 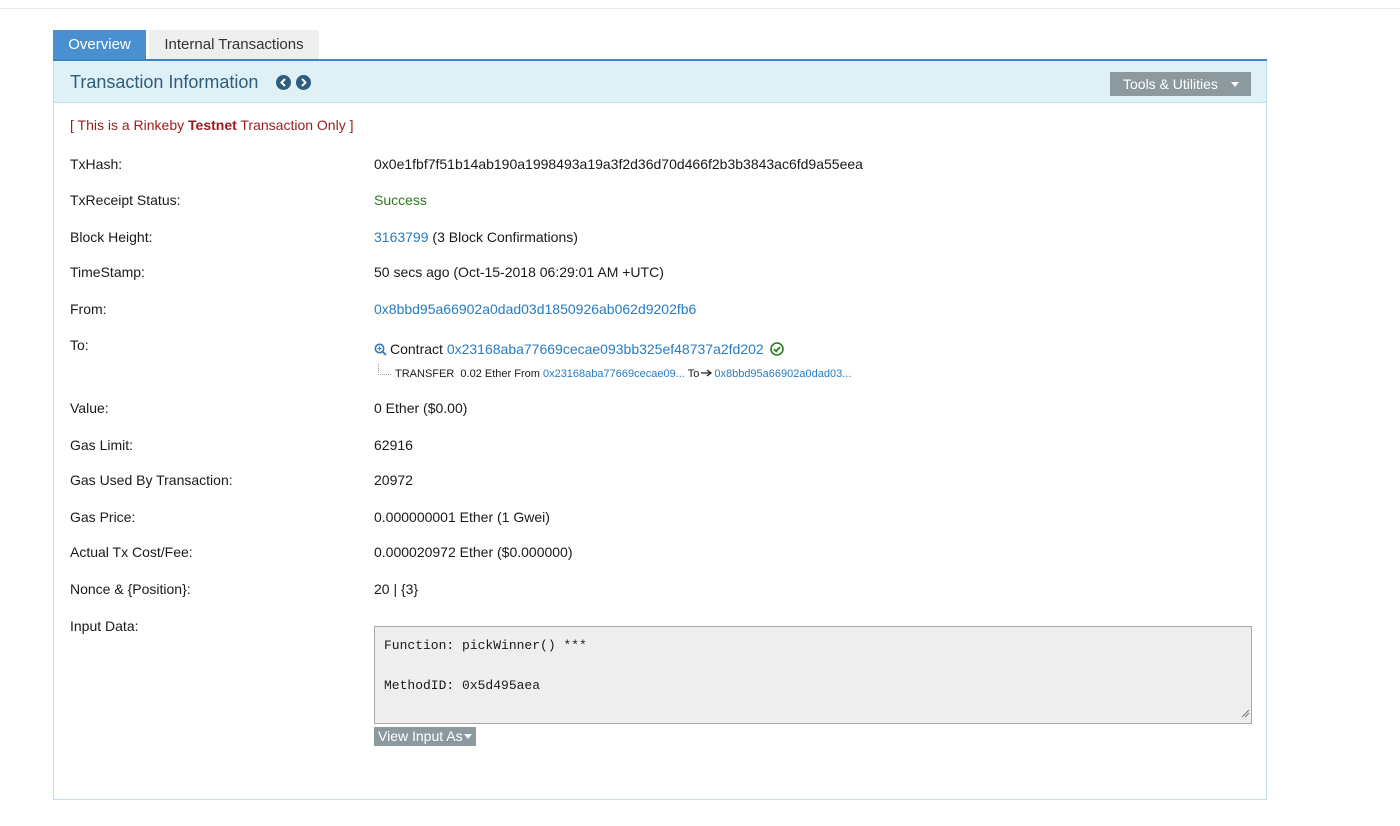 What do you see at coordinates (462, 685) in the screenshot?
I see `input-methodid-line: MethodID: 0x5d495aea` at bounding box center [462, 685].